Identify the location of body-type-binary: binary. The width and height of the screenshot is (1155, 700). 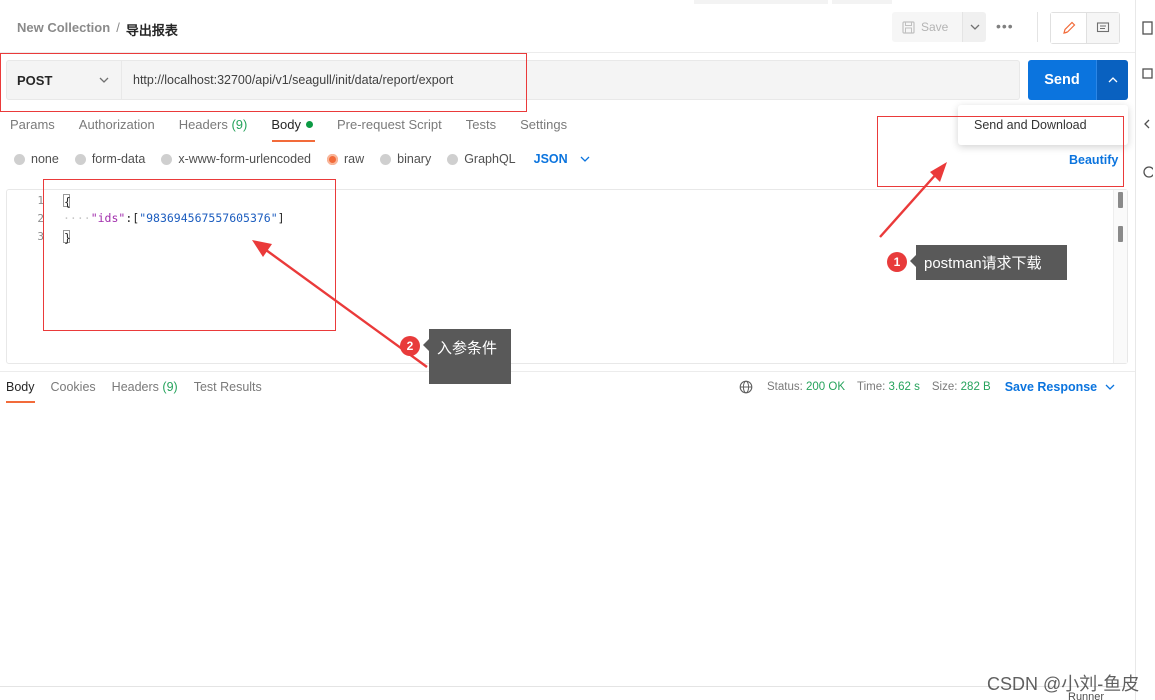
(405, 159).